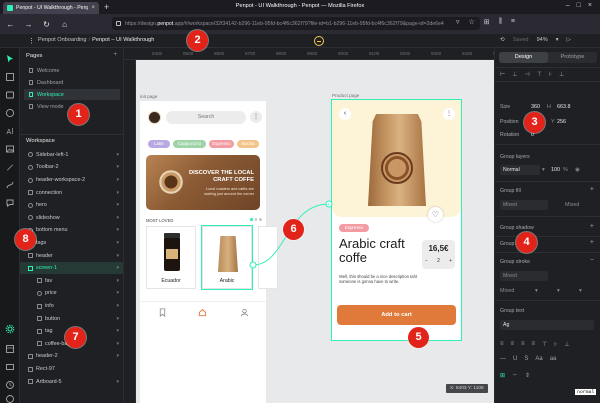  Describe the element at coordinates (10, 385) in the screenshot. I see `history-panel-icon` at that location.